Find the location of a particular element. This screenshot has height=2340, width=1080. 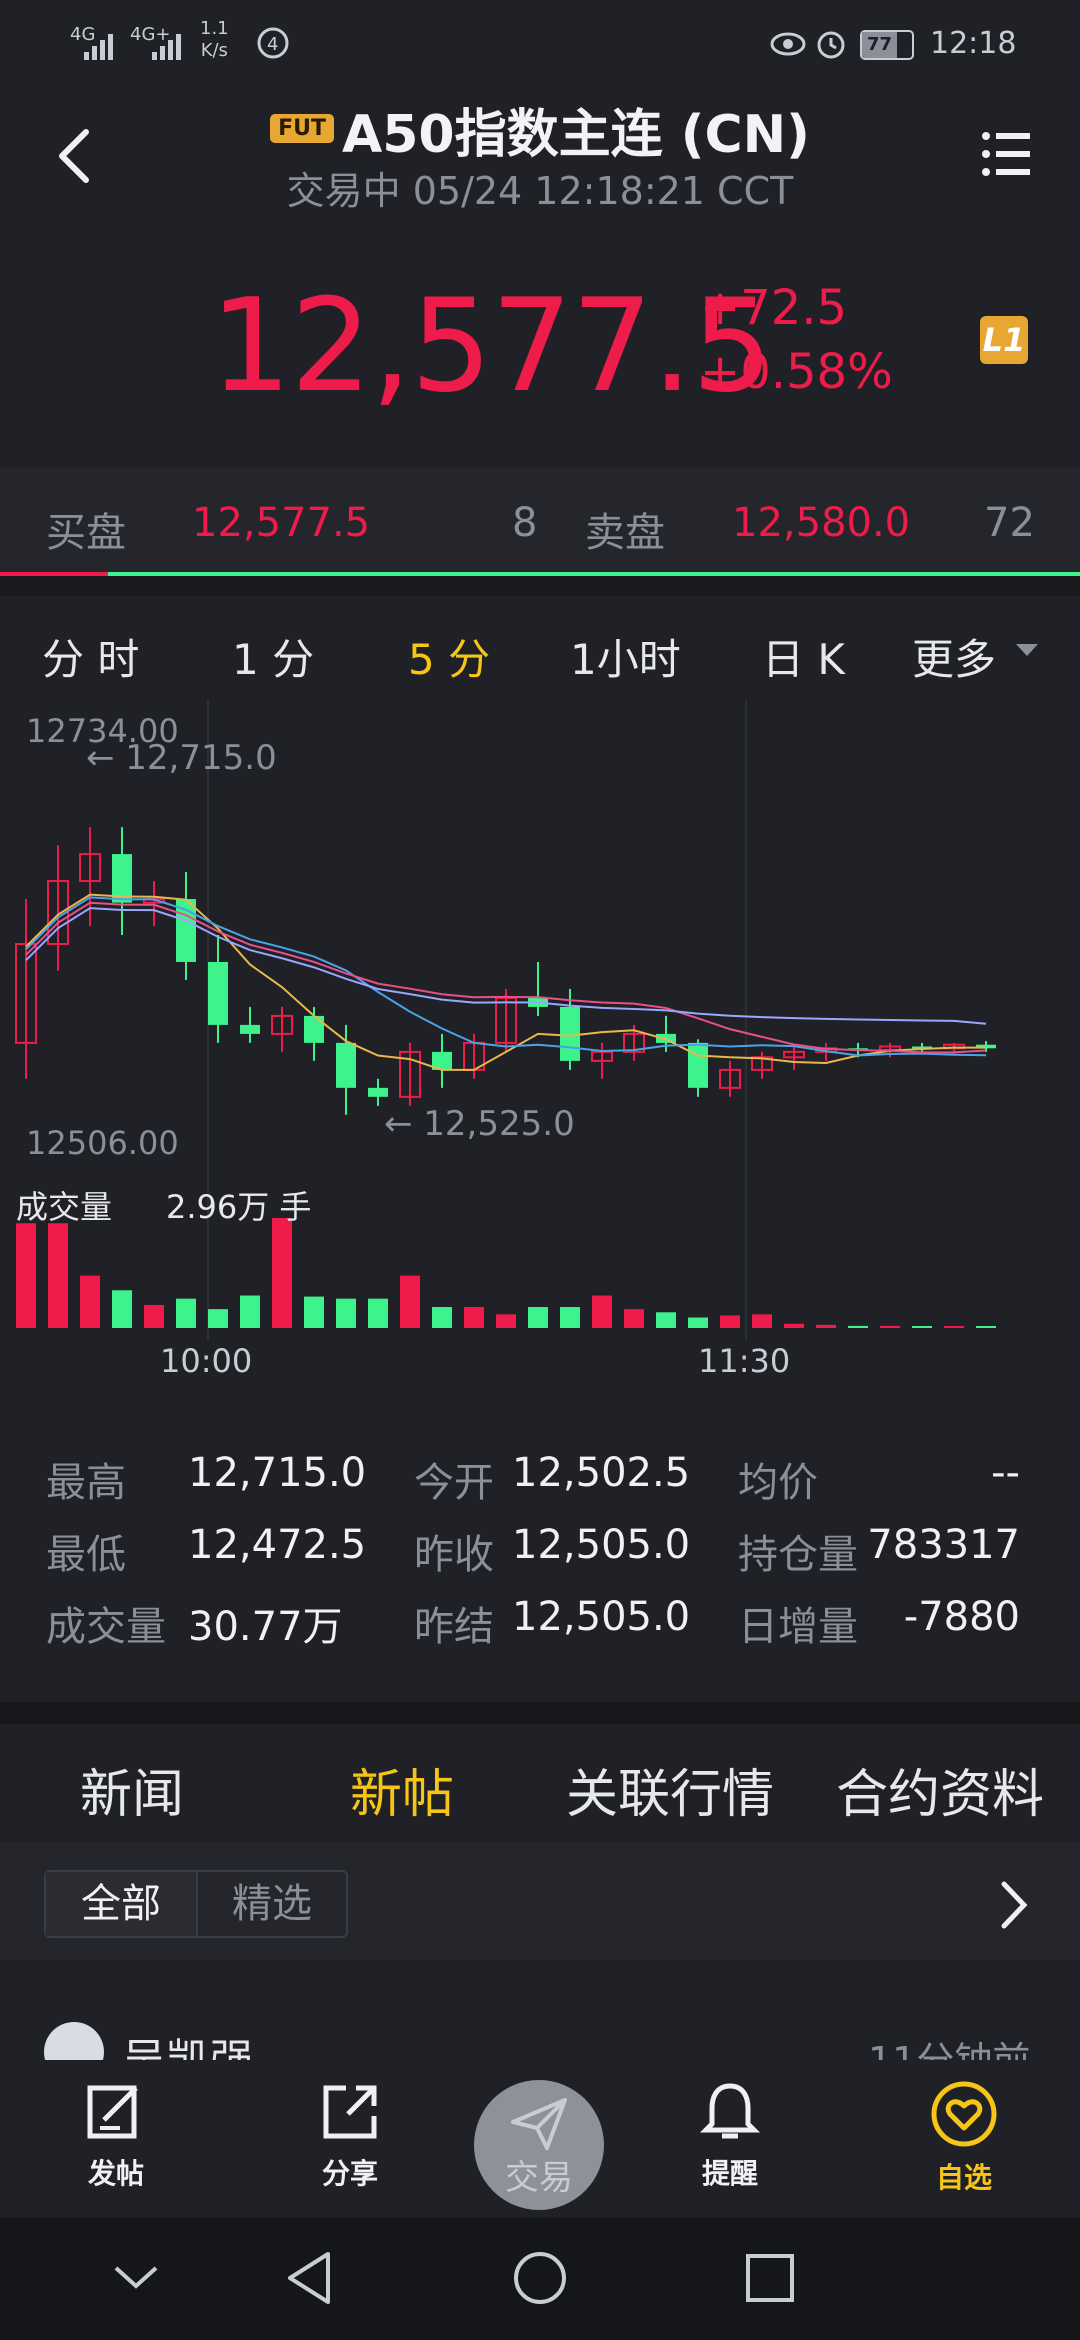

tab-more: 更多 is located at coordinates (954, 656).